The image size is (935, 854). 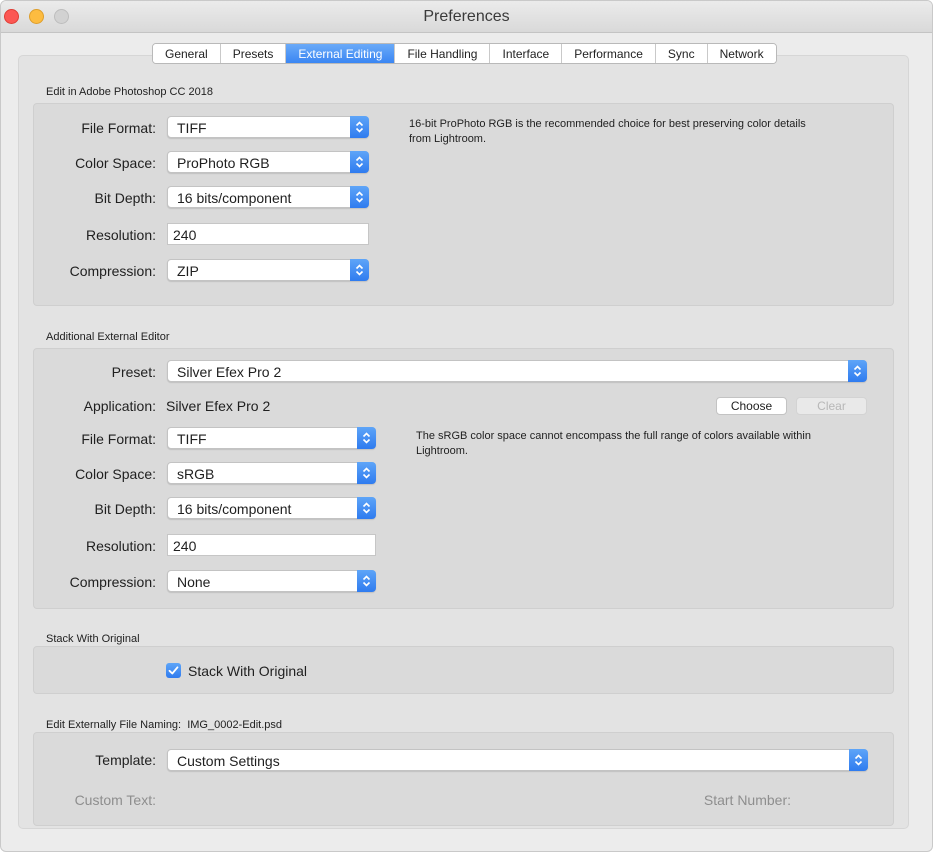 I want to click on ext-compression-label: Compression:, so click(x=112, y=582).